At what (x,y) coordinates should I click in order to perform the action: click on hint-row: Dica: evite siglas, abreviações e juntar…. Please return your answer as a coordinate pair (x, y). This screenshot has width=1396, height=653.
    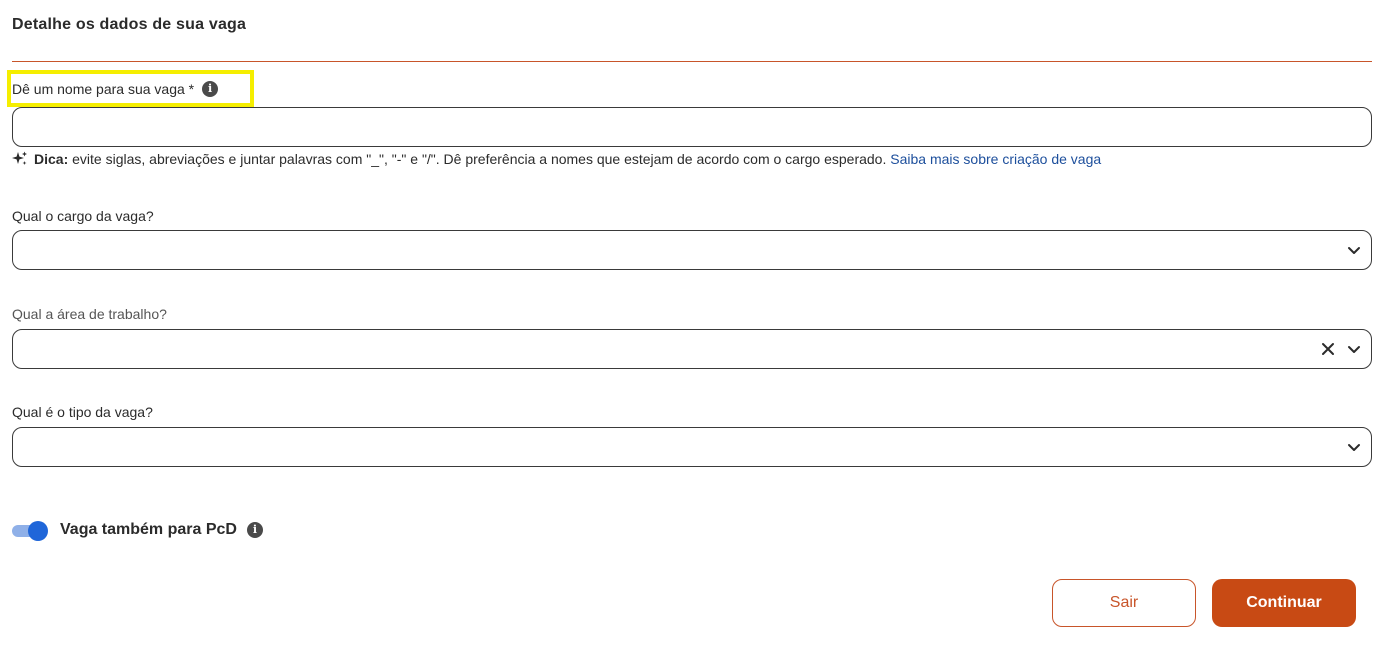
    Looking at the image, I should click on (556, 159).